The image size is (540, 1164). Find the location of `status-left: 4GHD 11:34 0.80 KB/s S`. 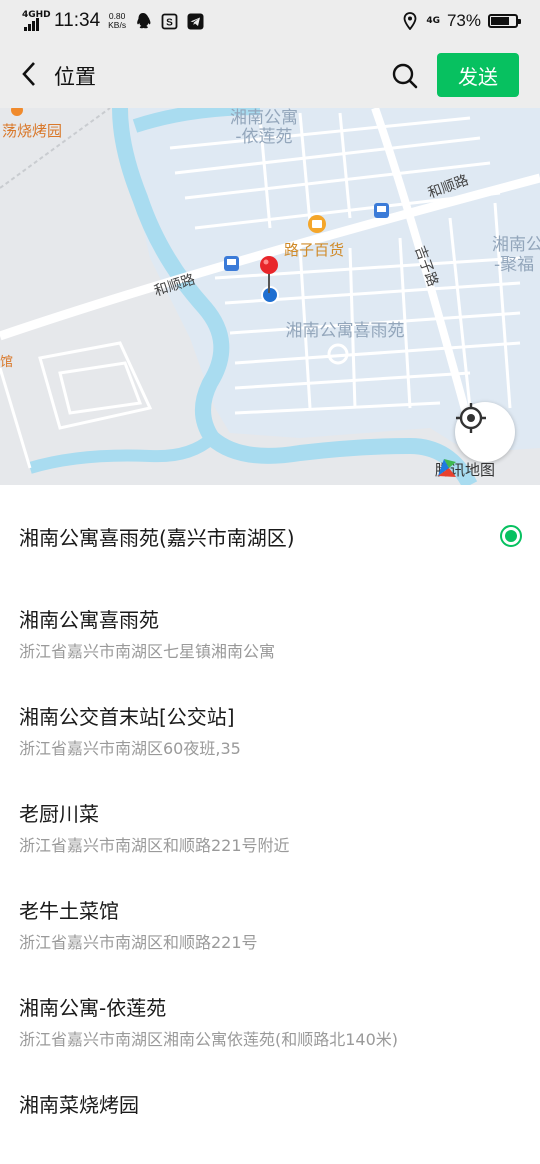

status-left: 4GHD 11:34 0.80 KB/s S is located at coordinates (113, 21).